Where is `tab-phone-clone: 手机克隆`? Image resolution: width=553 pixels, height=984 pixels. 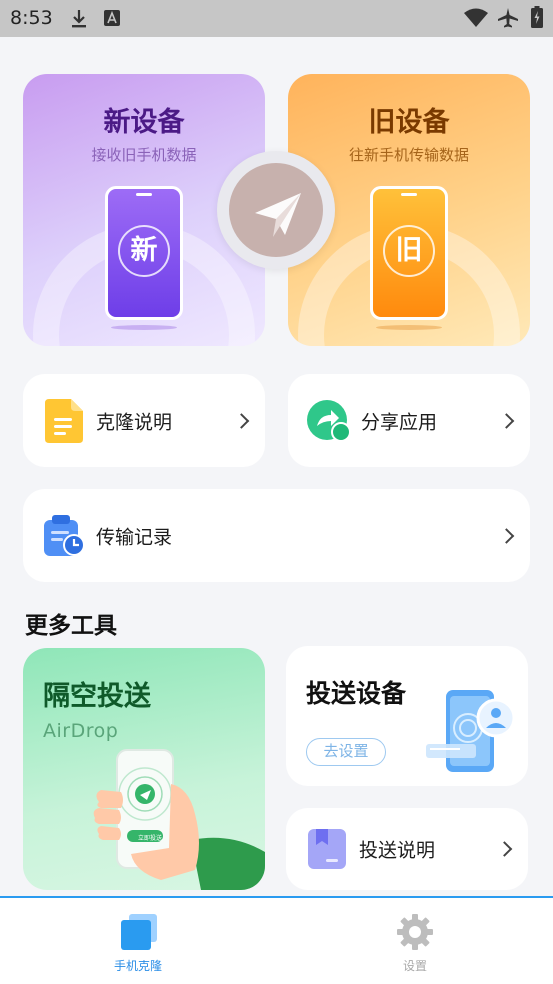 tab-phone-clone: 手机克隆 is located at coordinates (138, 941).